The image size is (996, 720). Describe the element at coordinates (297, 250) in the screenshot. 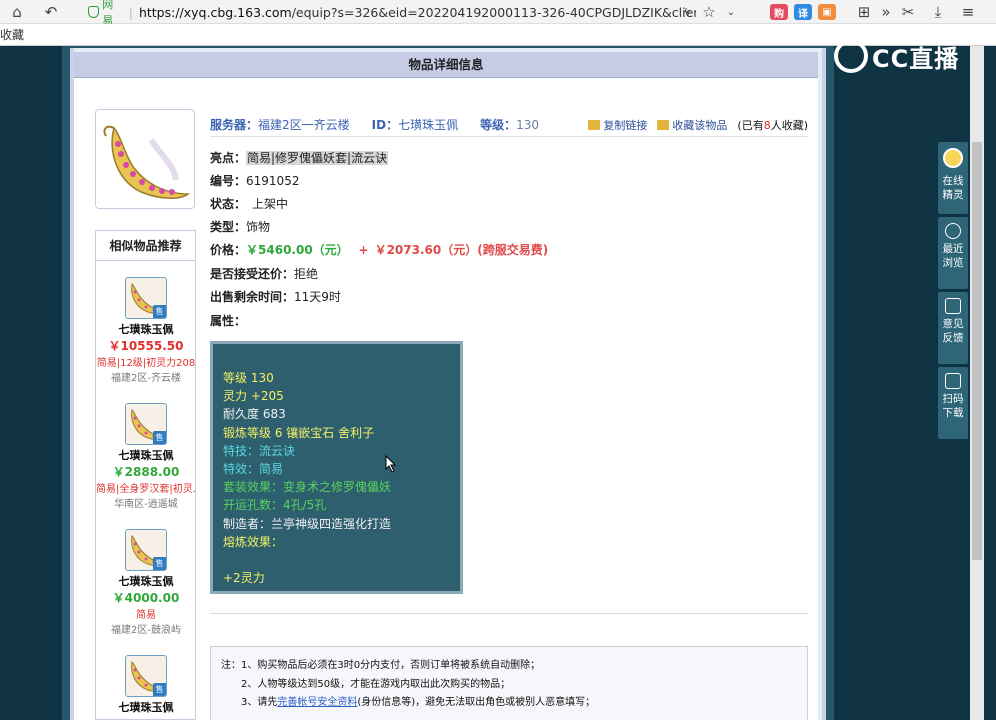

I see `price-value: ￥5460.00（元）` at that location.